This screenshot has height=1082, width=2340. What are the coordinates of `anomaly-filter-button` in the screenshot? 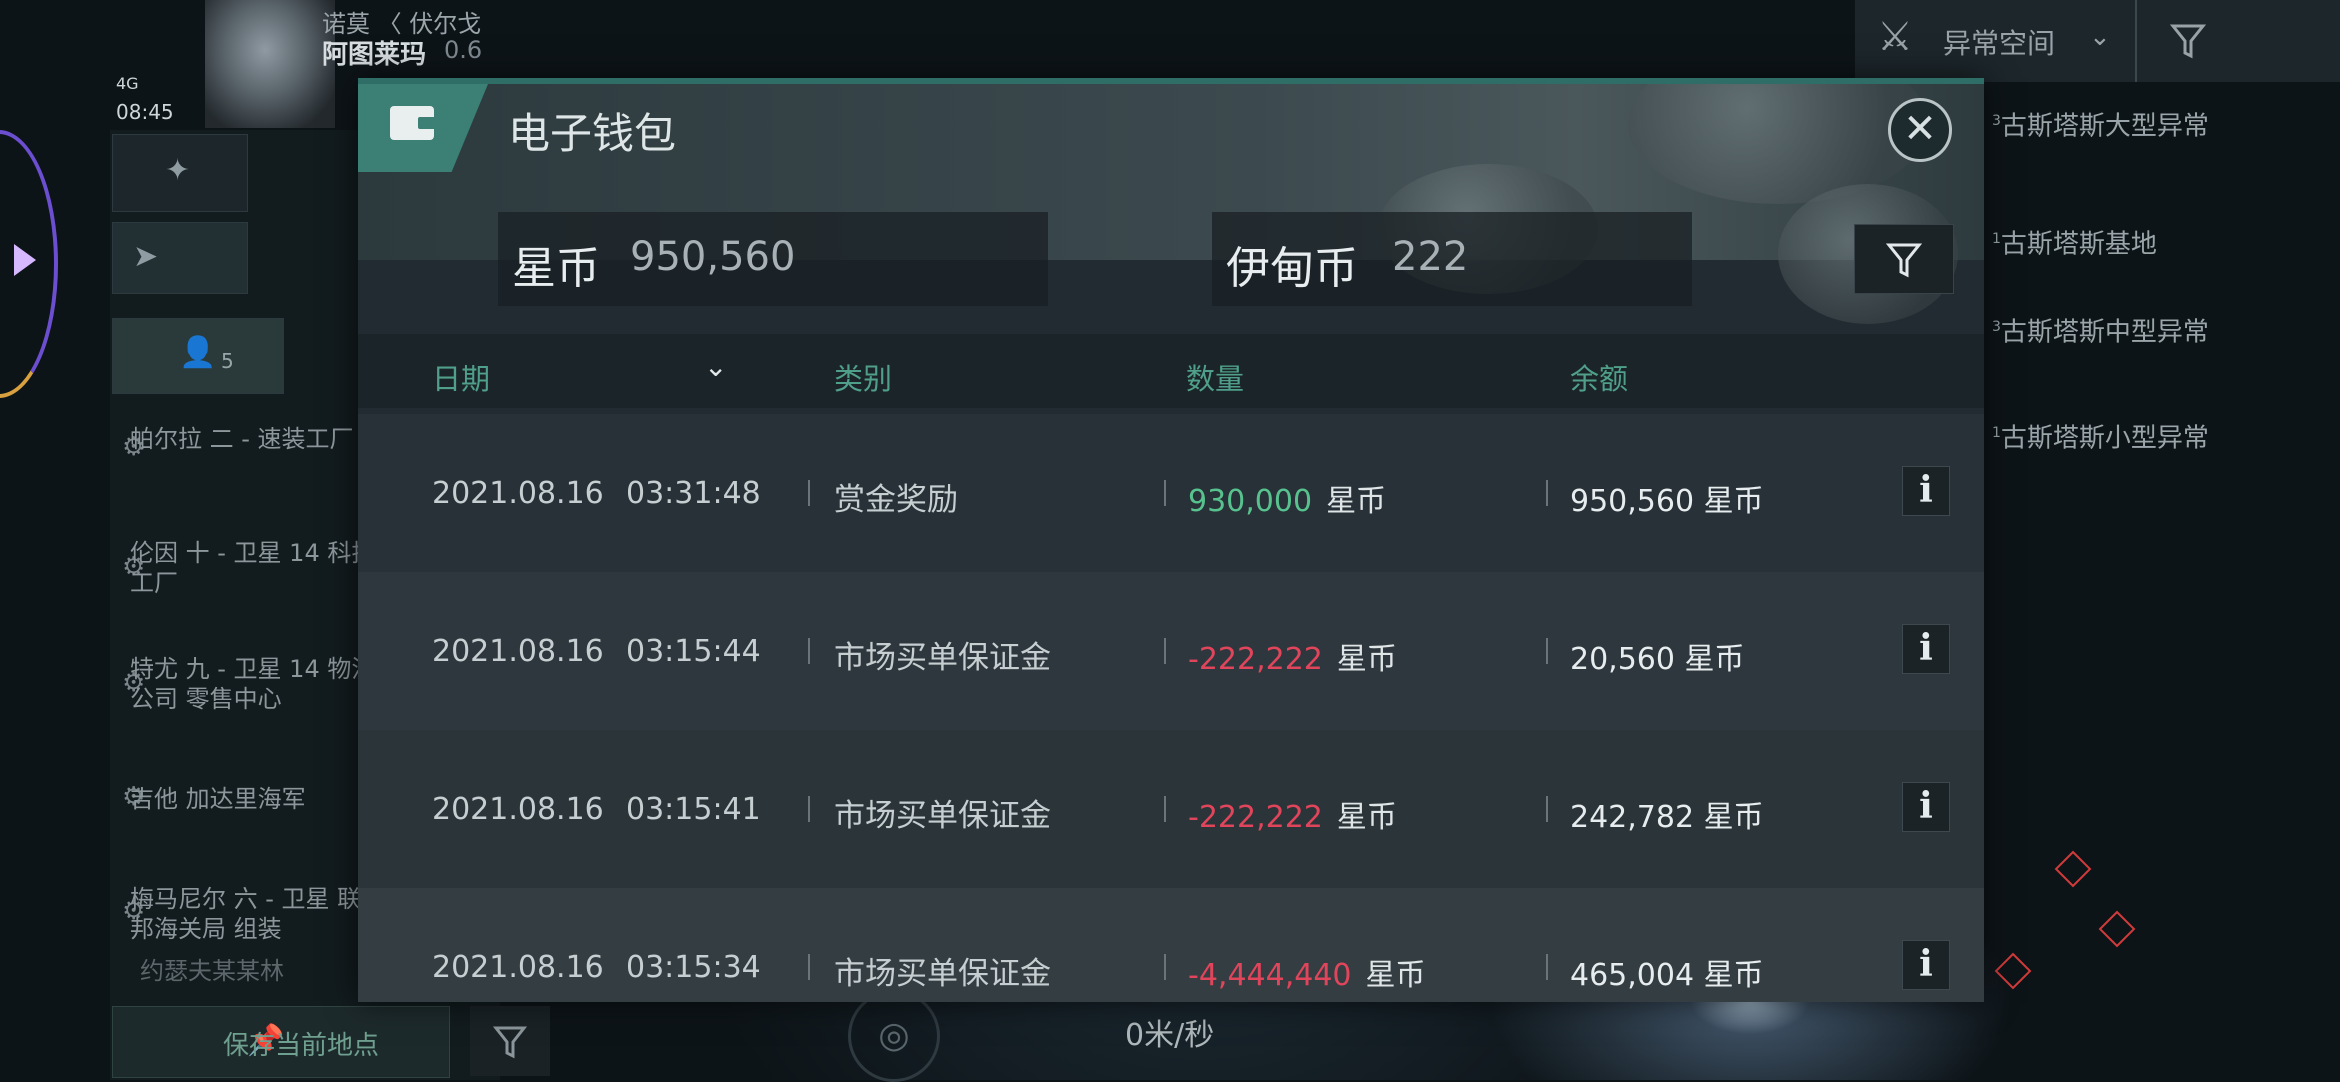 It's located at (2186, 41).